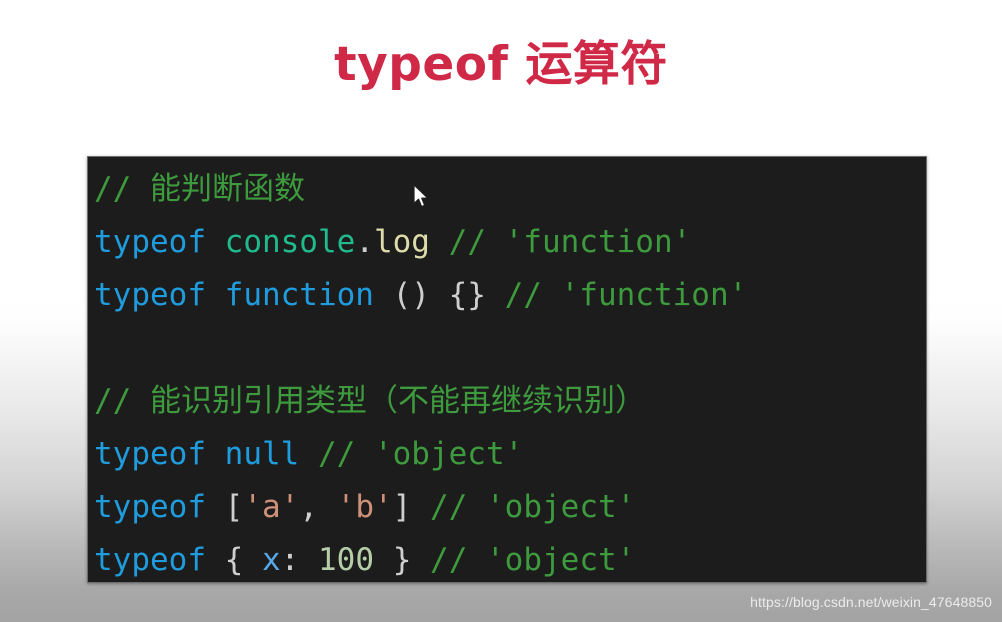  Describe the element at coordinates (290, 242) in the screenshot. I see `code-token-object: console` at that location.